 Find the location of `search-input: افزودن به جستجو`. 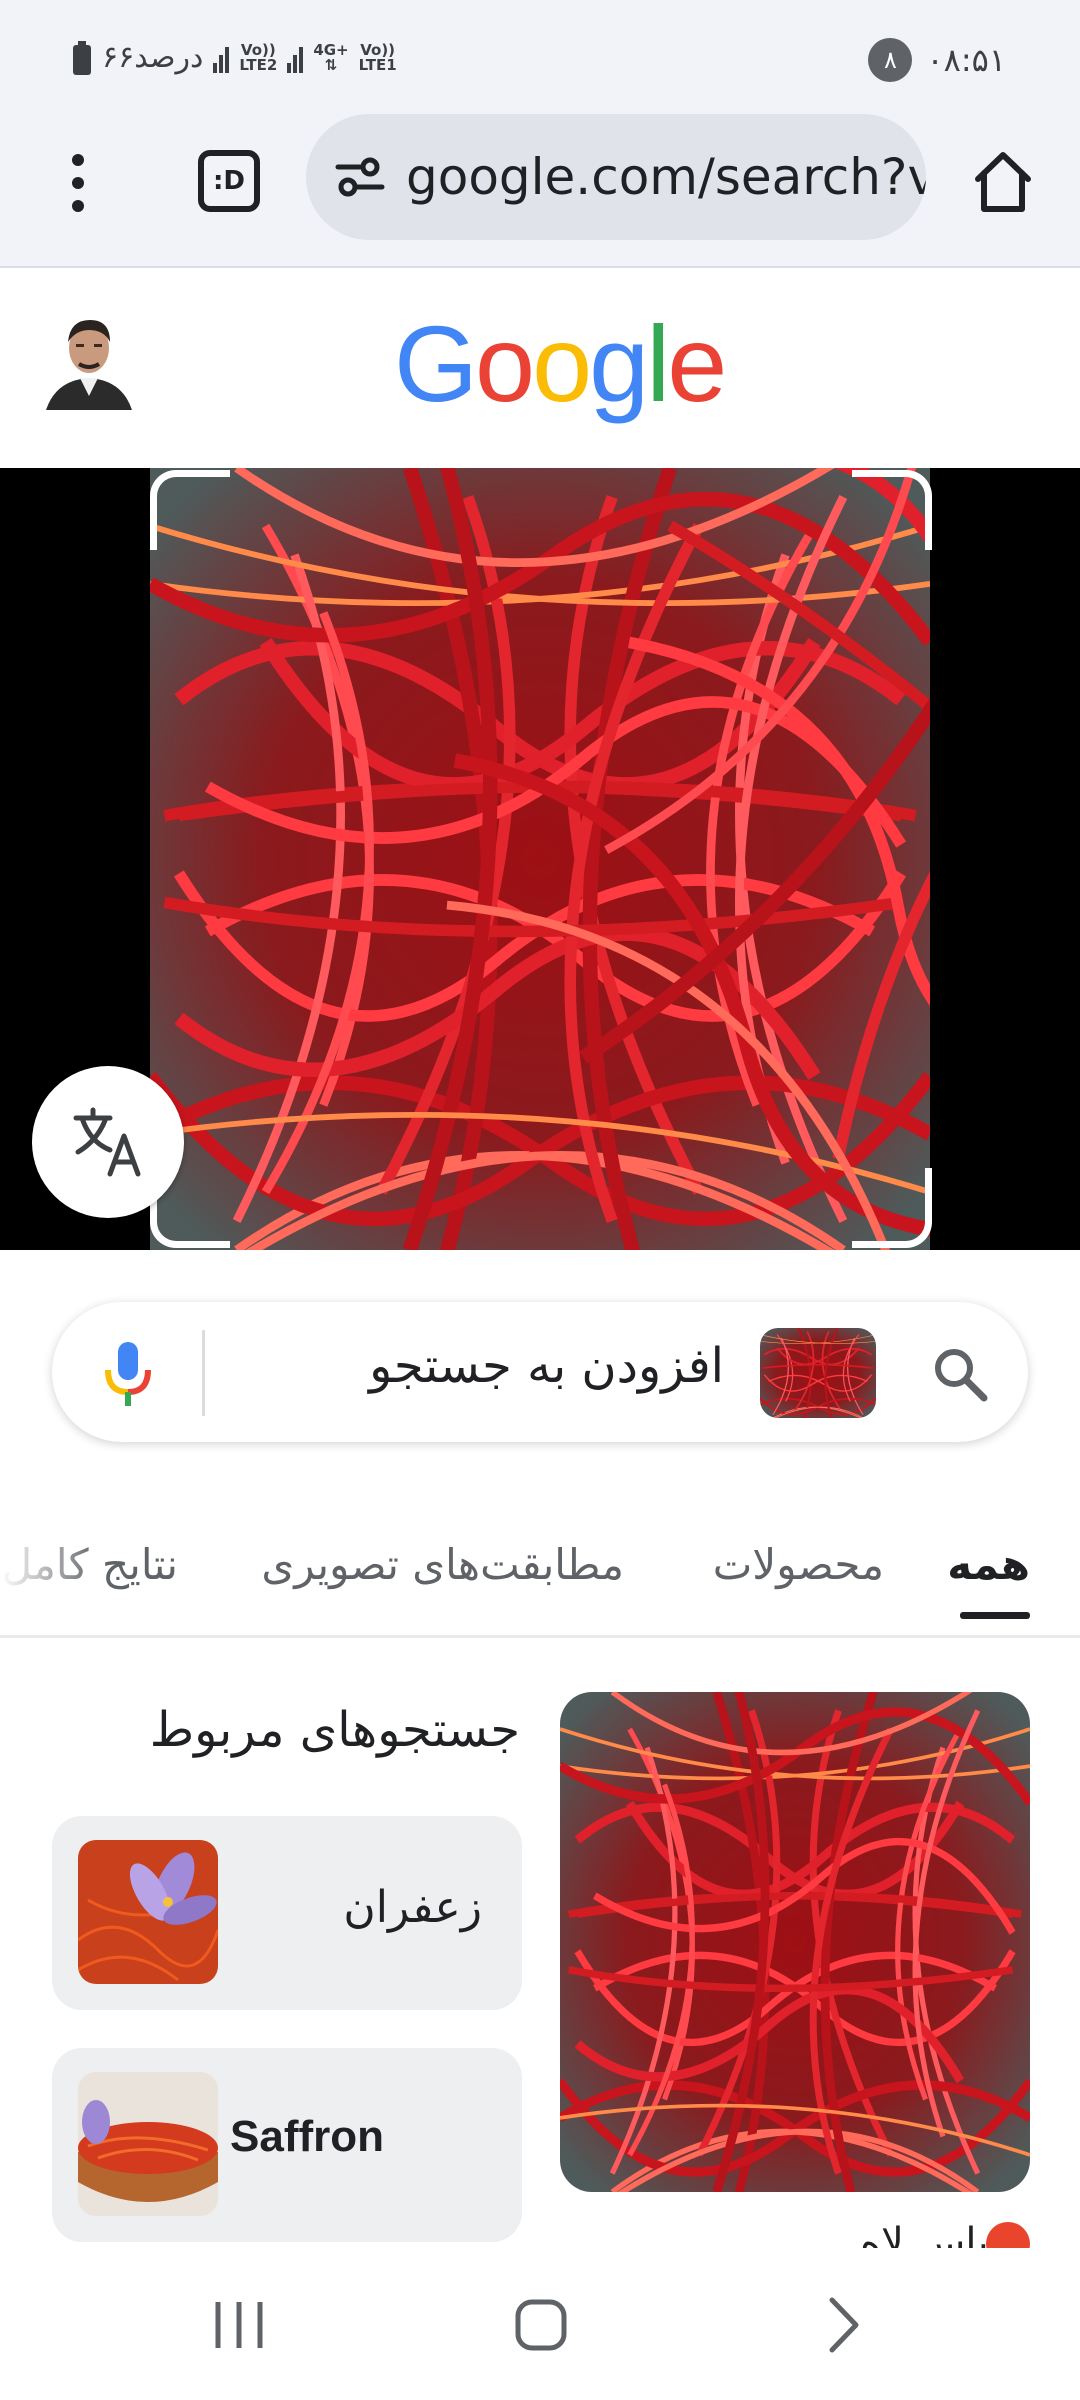

search-input: افزودن به جستجو is located at coordinates (546, 1366).